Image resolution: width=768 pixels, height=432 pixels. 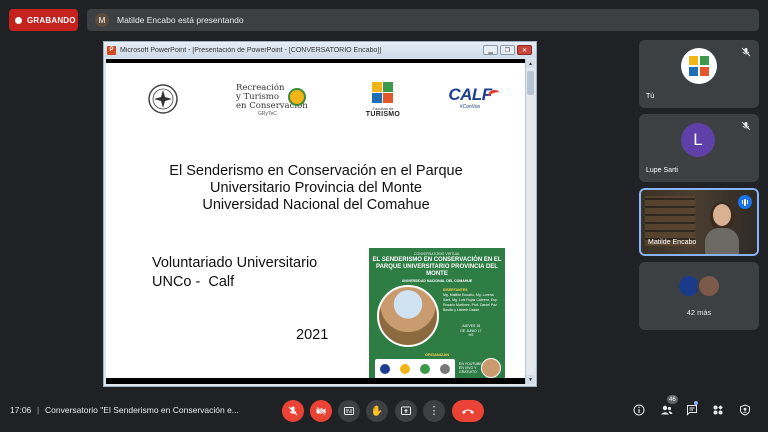 I want to click on chat-unread-dot, so click(x=696, y=403).